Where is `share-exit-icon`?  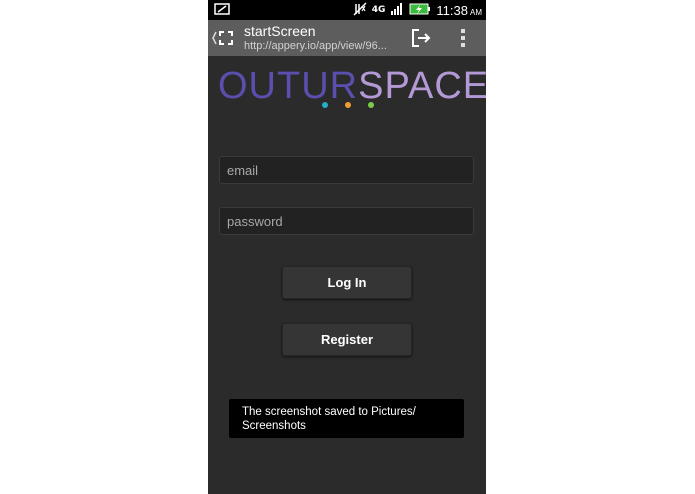 share-exit-icon is located at coordinates (421, 40).